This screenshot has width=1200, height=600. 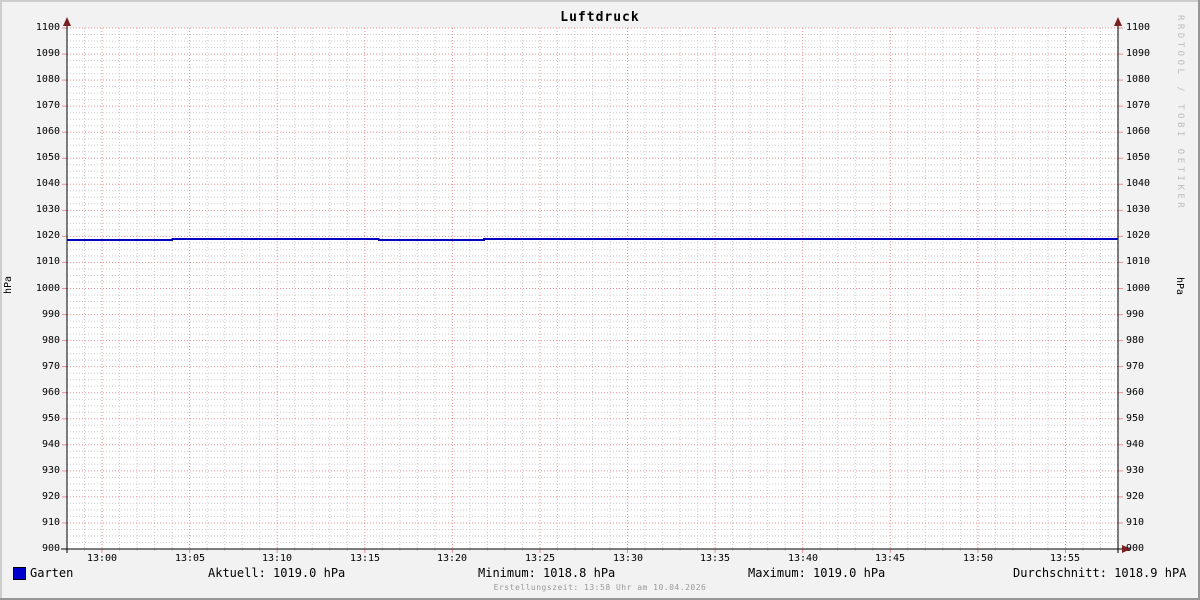 I want to click on y-axis-tick-label-left: 1050, so click(x=47, y=157).